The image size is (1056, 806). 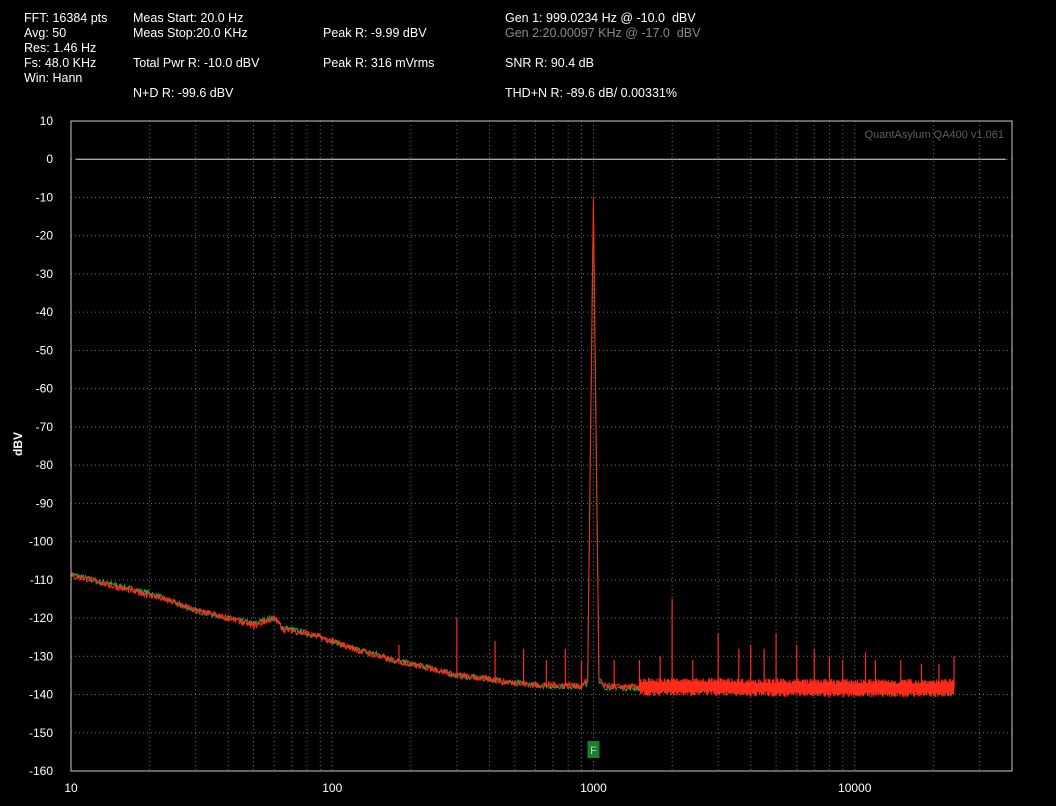 What do you see at coordinates (45, 197) in the screenshot?
I see `y-tick-label: -10` at bounding box center [45, 197].